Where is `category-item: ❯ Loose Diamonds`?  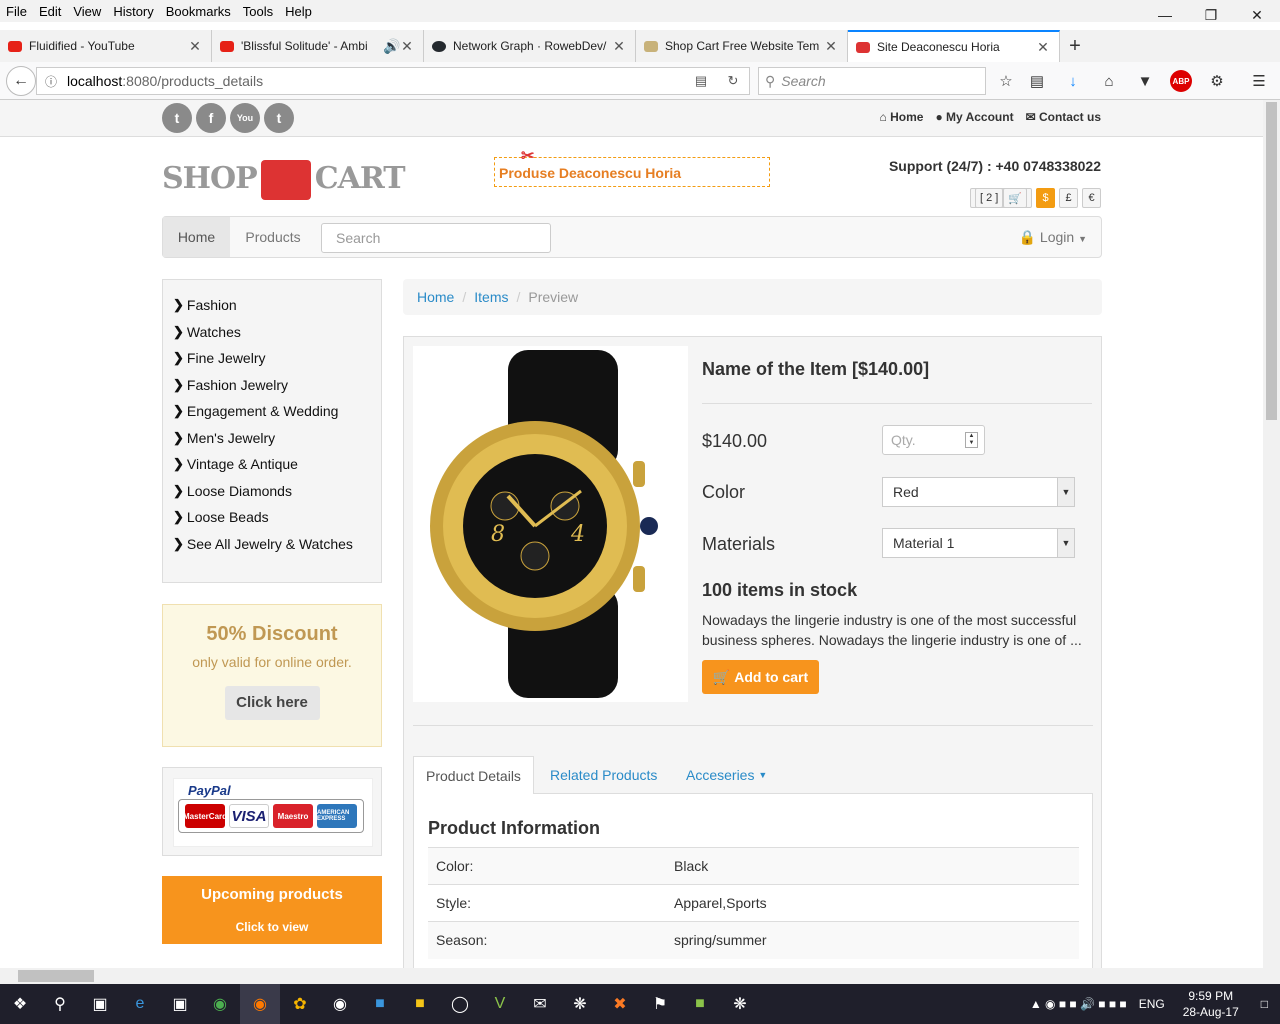 category-item: ❯ Loose Diamonds is located at coordinates (272, 491).